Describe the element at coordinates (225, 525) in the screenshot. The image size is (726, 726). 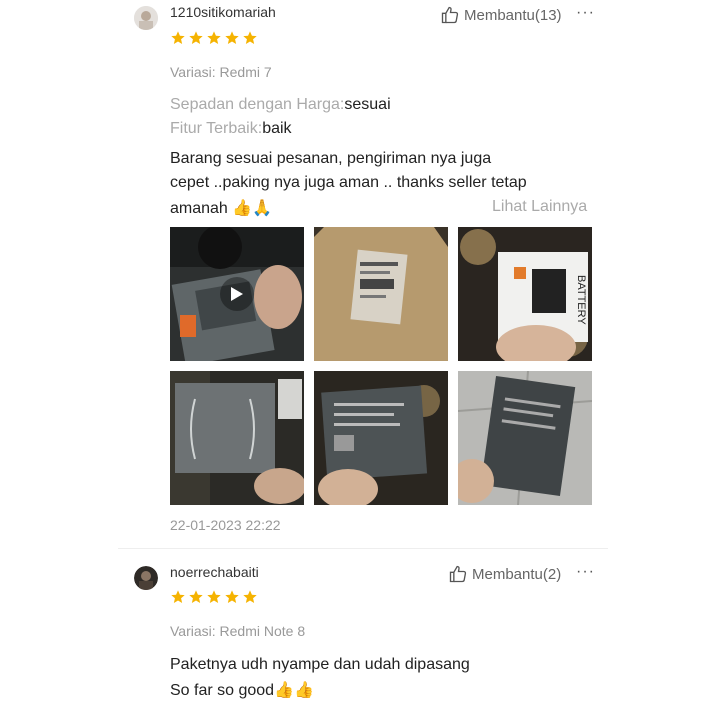
I see `review-date: 22-01-2023 22:22` at that location.